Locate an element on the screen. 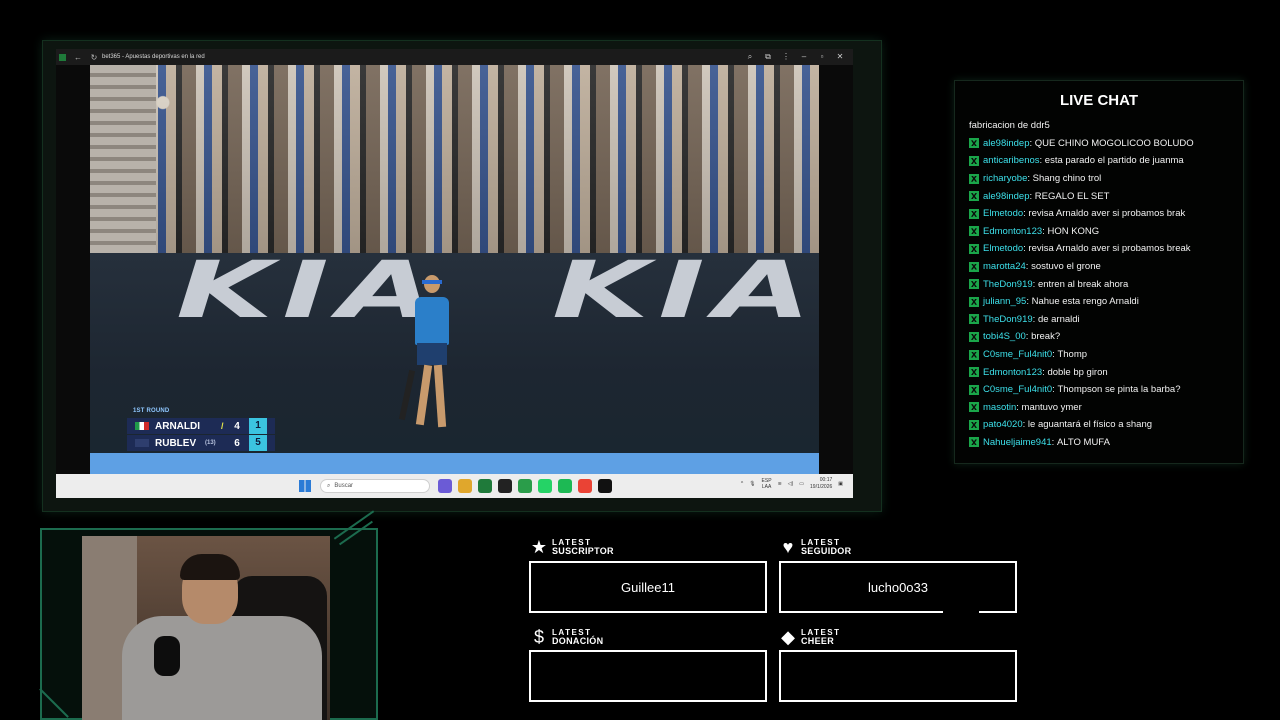  chat-message-text: entren al break ahora is located at coordinates (1083, 284).